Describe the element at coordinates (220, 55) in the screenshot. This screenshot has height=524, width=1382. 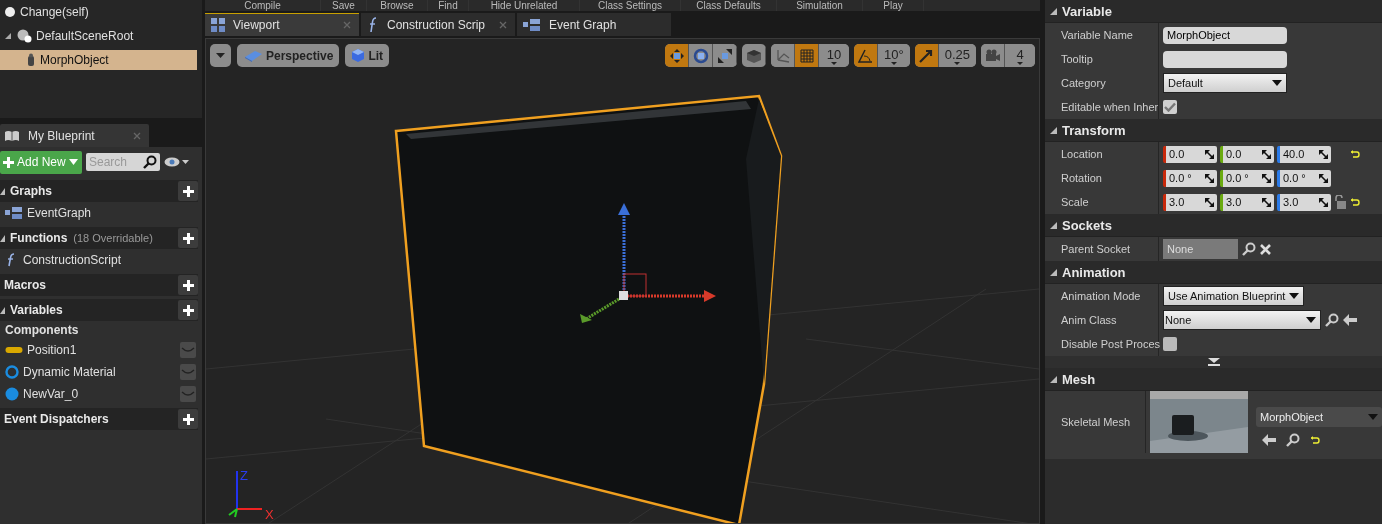
I see `options-button` at that location.